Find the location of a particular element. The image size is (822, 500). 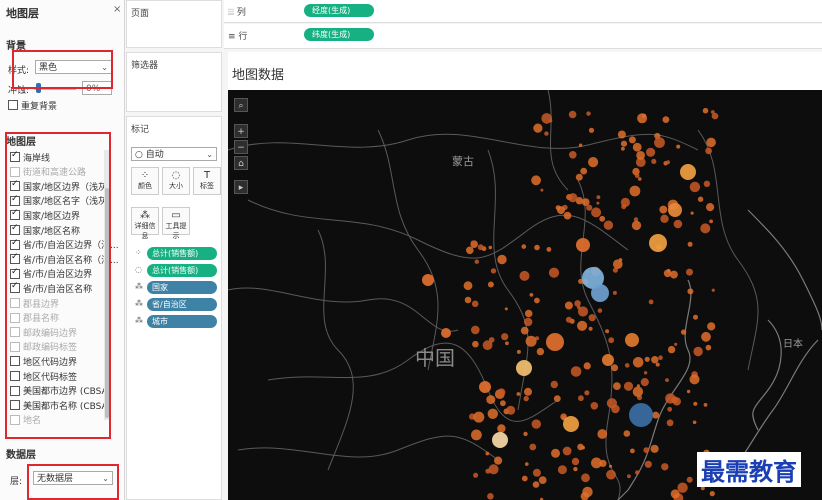

checkbox is located at coordinates (13, 105).